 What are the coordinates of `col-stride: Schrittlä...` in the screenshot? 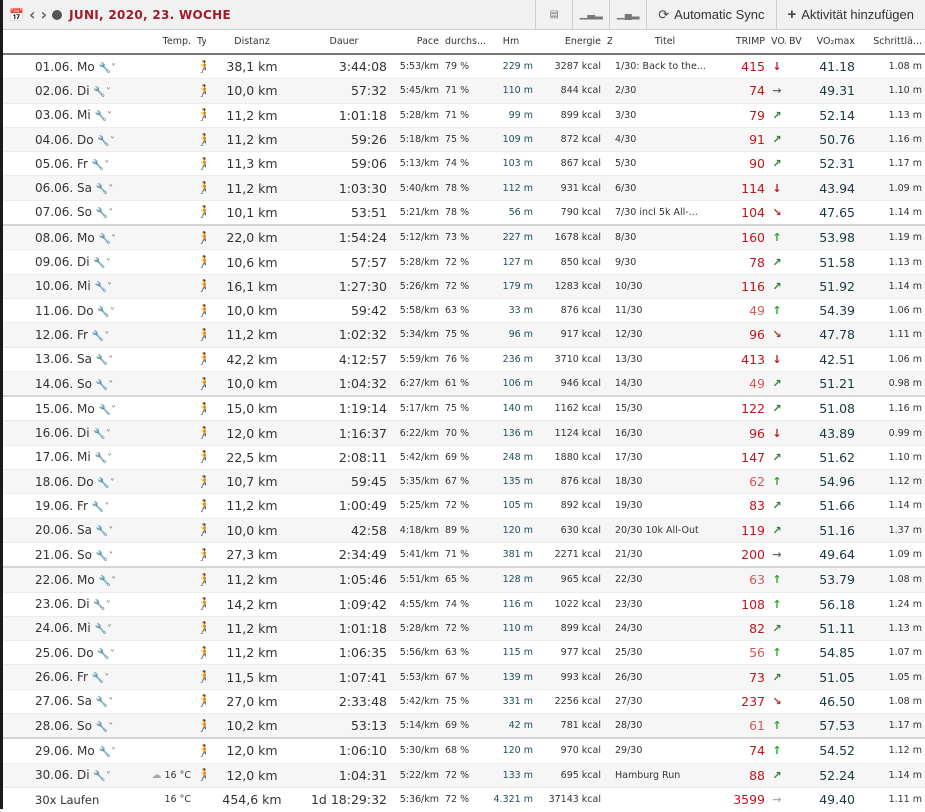 It's located at (891, 42).